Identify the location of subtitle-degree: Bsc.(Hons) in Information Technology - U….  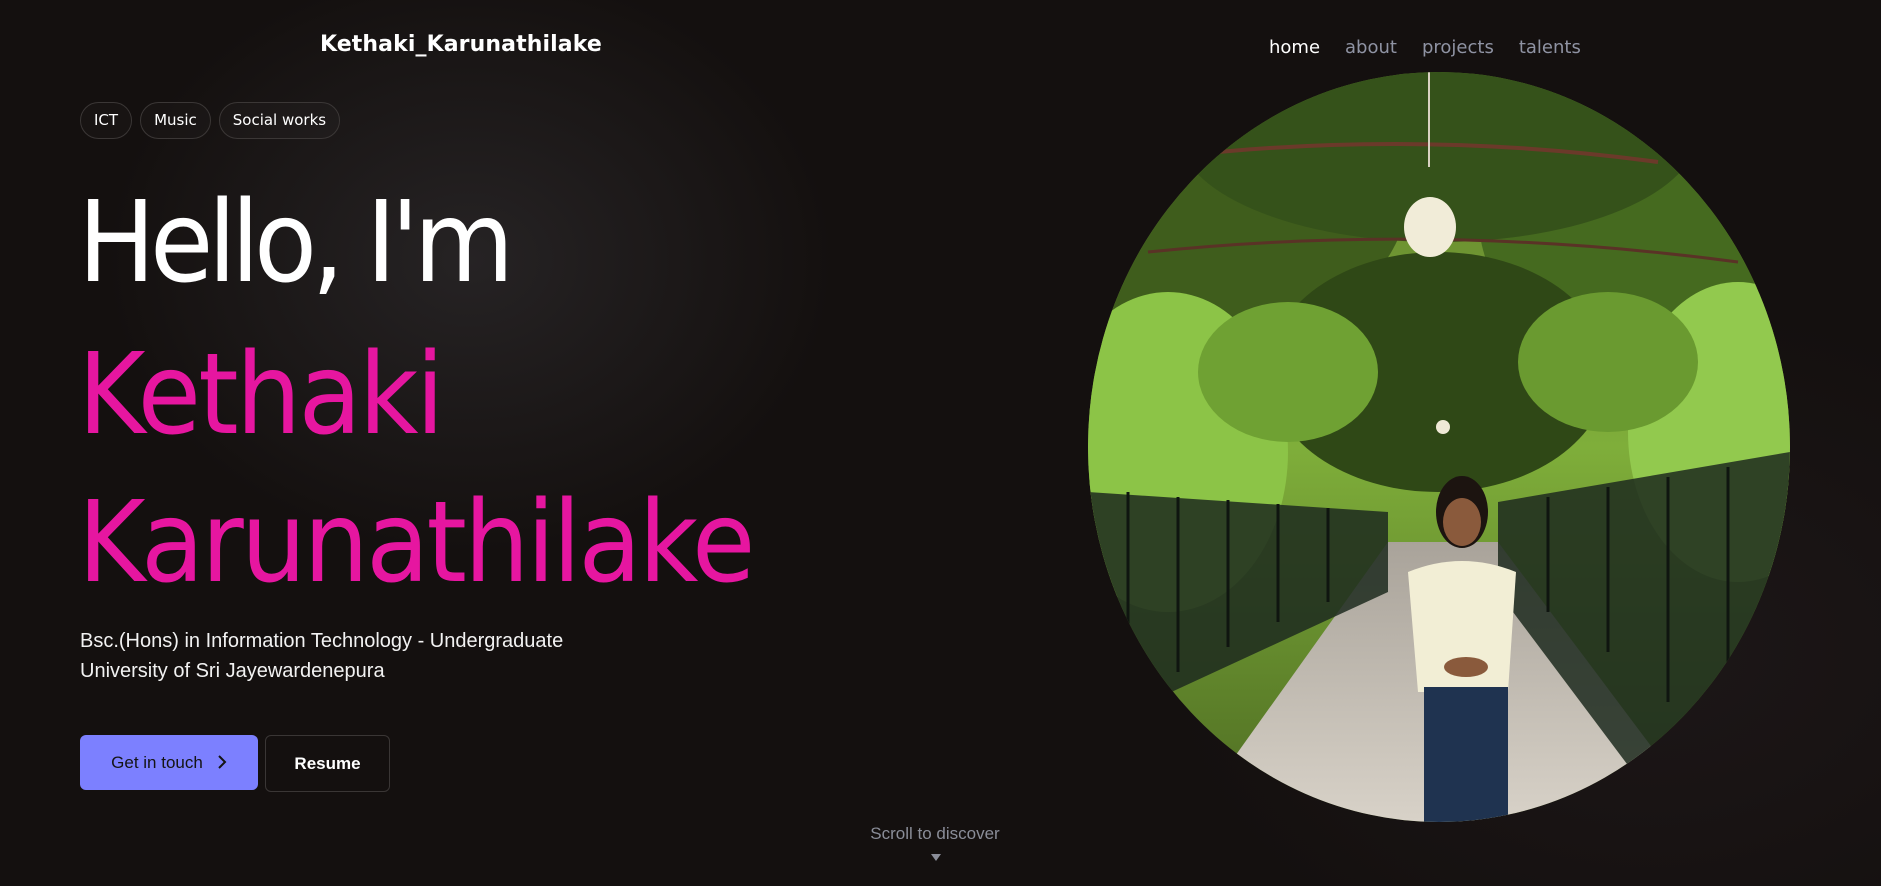
(322, 641).